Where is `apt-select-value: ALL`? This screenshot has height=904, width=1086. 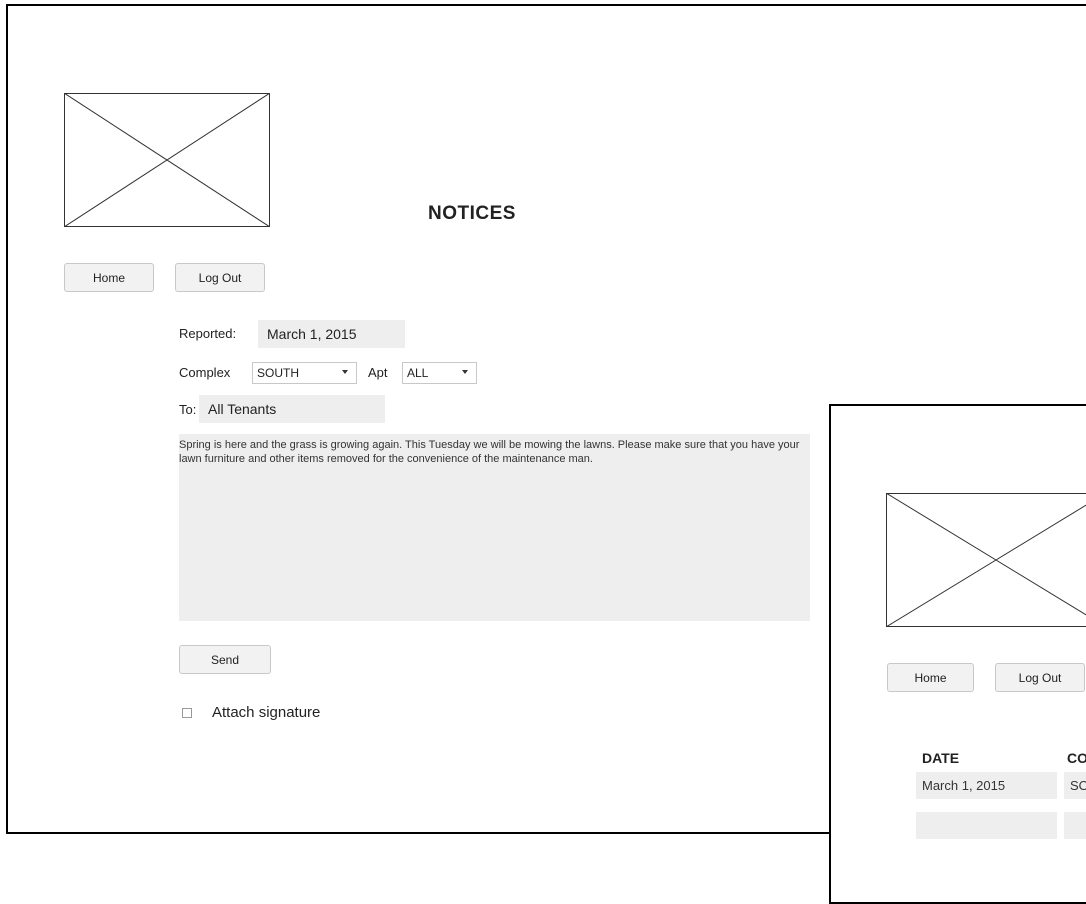 apt-select-value: ALL is located at coordinates (417, 373).